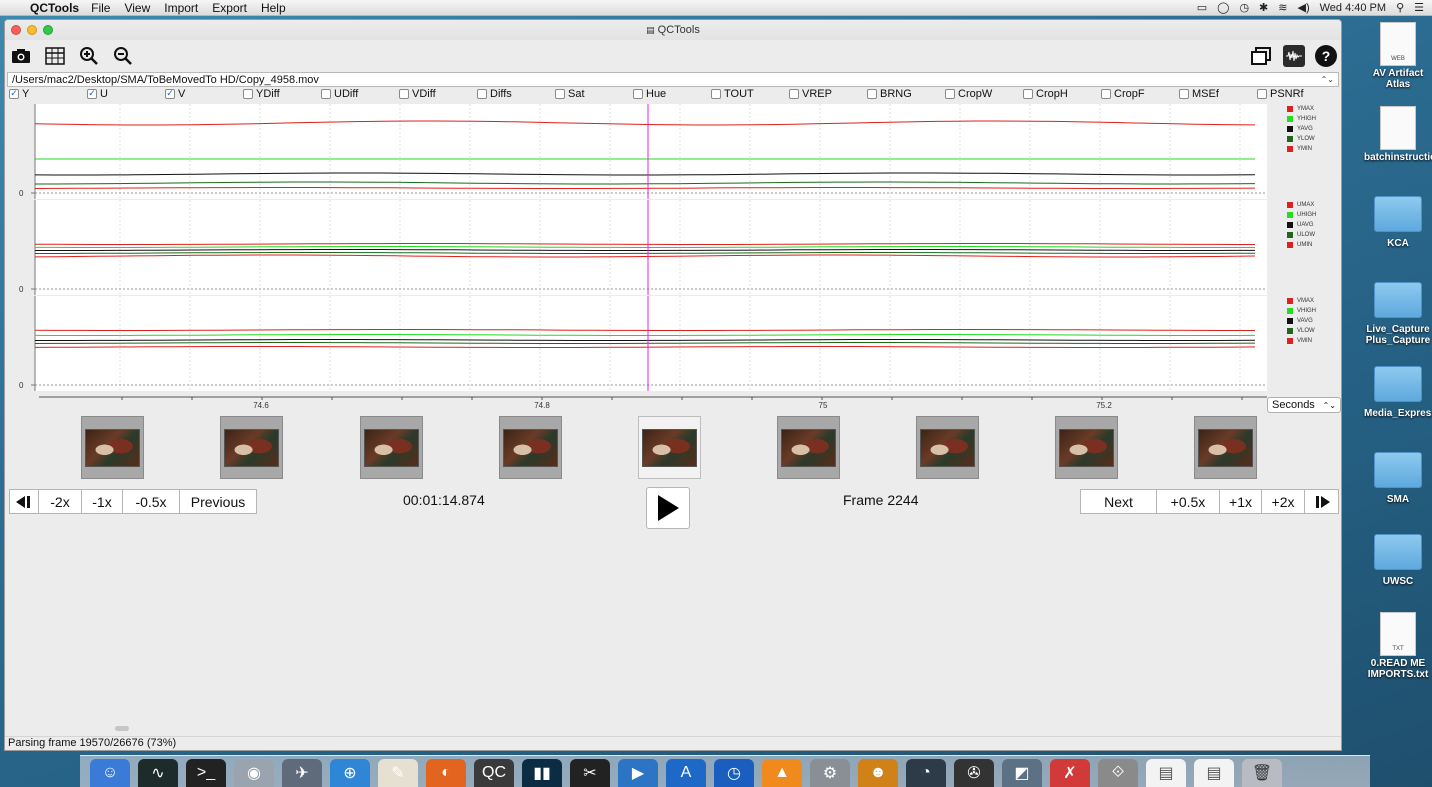 The height and width of the screenshot is (787, 1432). Describe the element at coordinates (89, 56) in the screenshot. I see `zoom-in-icon` at that location.